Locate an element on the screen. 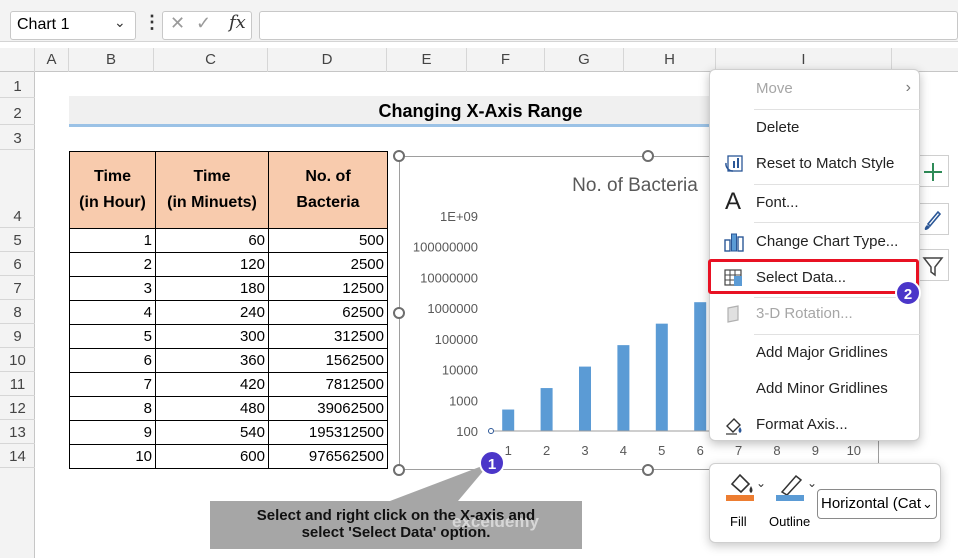 The image size is (958, 558). step-badge-1: 1 is located at coordinates (492, 463).